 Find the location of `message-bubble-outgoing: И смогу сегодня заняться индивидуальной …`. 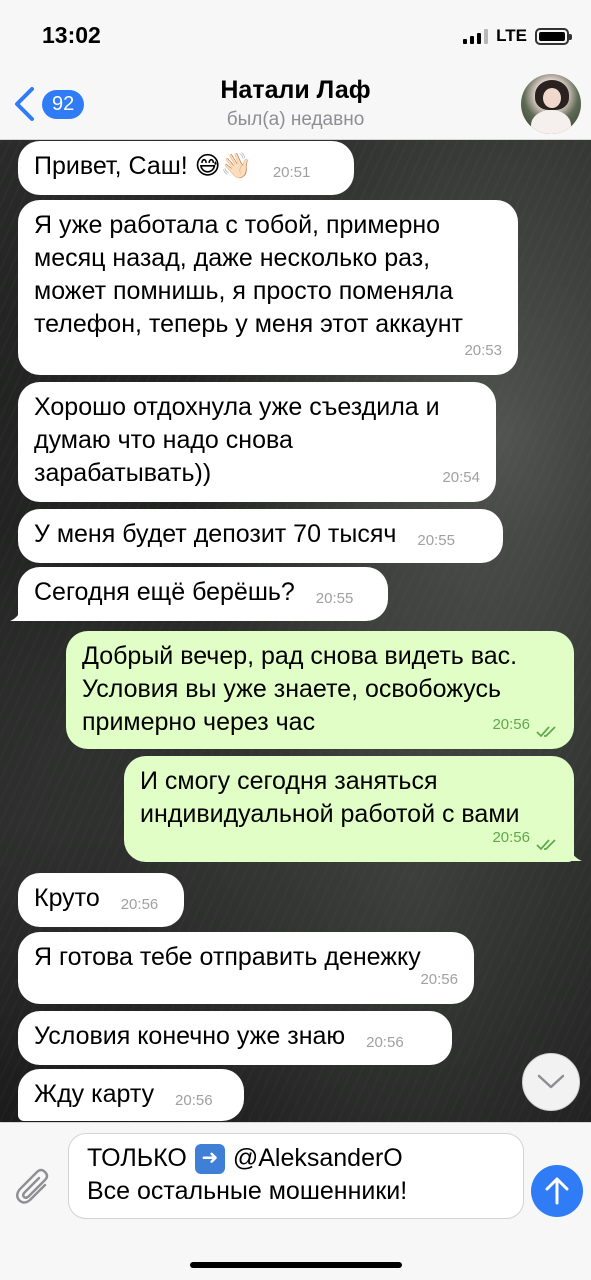

message-bubble-outgoing: И смогу сегодня заняться индивидуальной … is located at coordinates (349, 809).